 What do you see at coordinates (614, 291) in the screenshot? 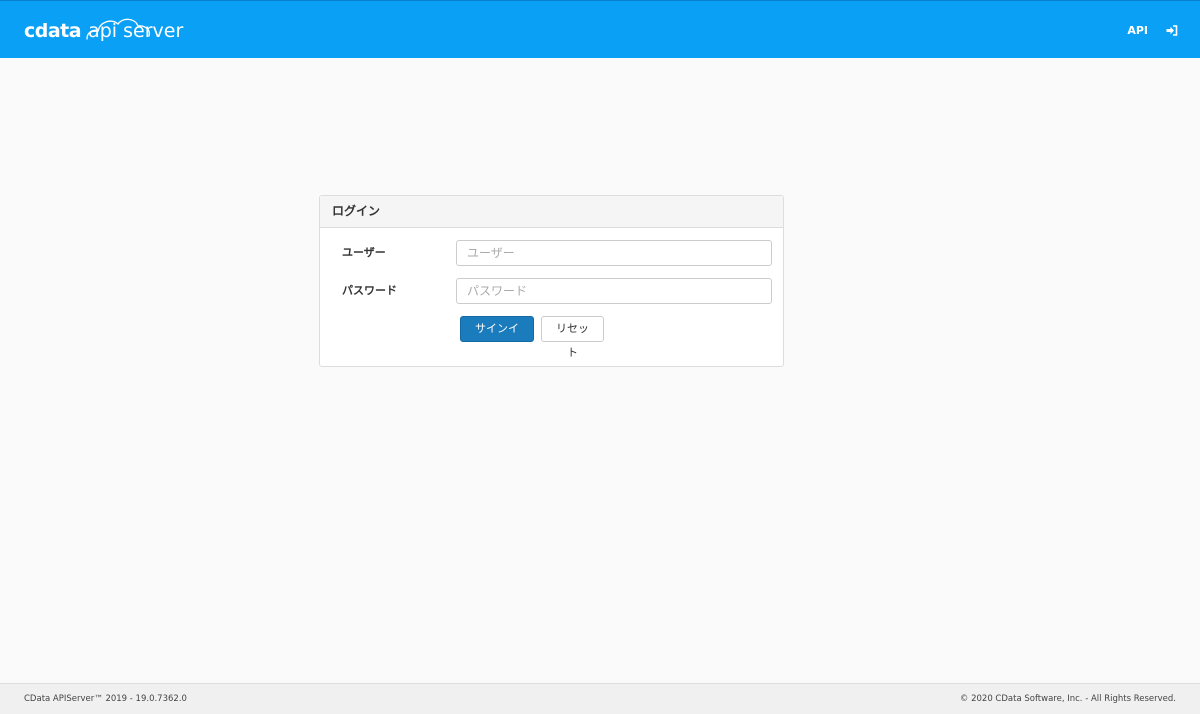
I see `password-input` at bounding box center [614, 291].